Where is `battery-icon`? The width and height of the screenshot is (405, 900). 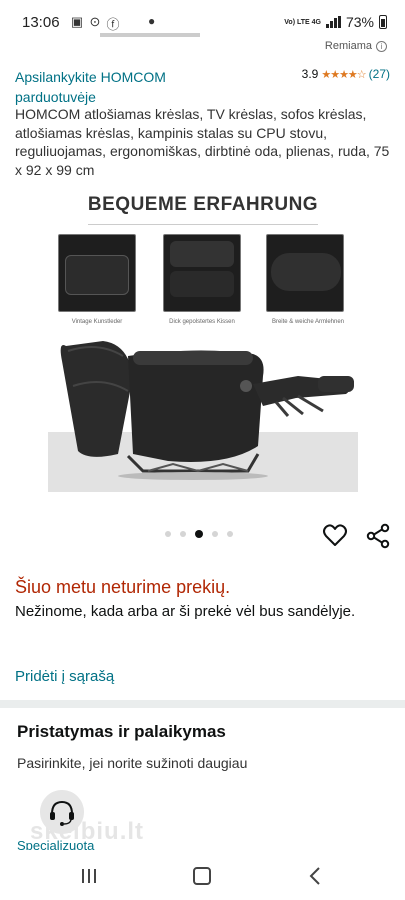
battery-icon is located at coordinates (383, 22).